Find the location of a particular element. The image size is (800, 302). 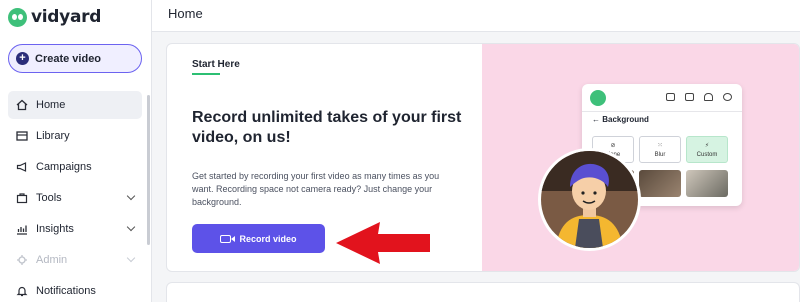

record-video-label: Record video is located at coordinates (268, 238).